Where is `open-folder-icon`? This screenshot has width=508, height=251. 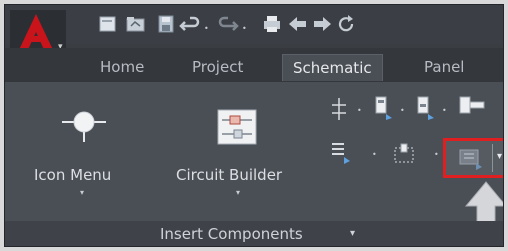 open-folder-icon is located at coordinates (136, 24).